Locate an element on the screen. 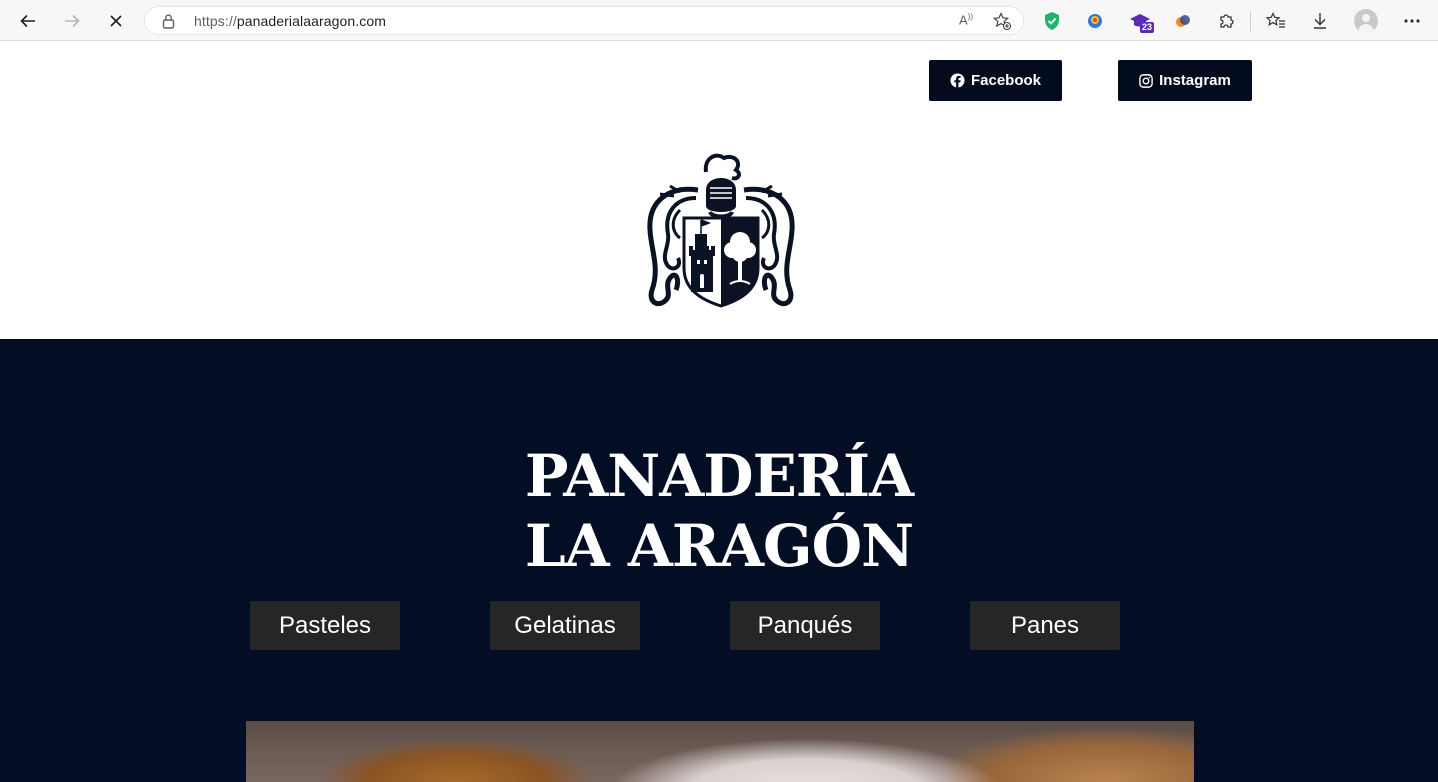 The width and height of the screenshot is (1438, 782). browser-toolbar: https://panaderialaaragon.com A)) 23 is located at coordinates (719, 20).